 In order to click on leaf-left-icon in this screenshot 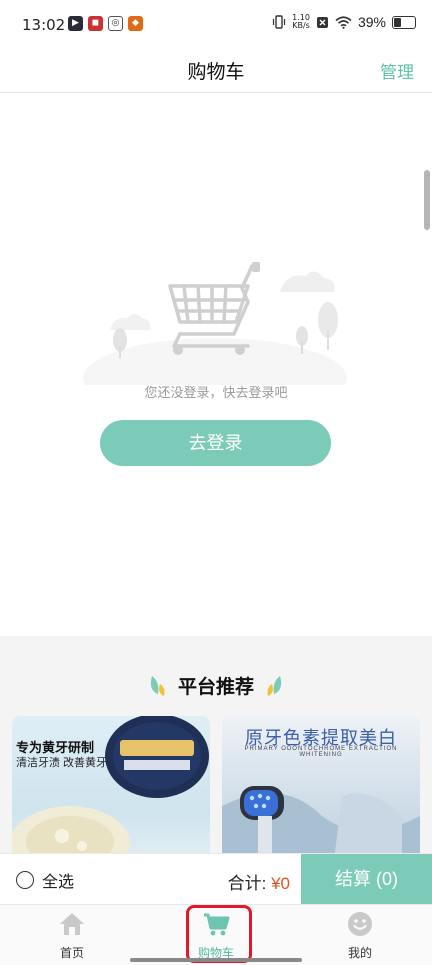, I will do `click(157, 685)`.